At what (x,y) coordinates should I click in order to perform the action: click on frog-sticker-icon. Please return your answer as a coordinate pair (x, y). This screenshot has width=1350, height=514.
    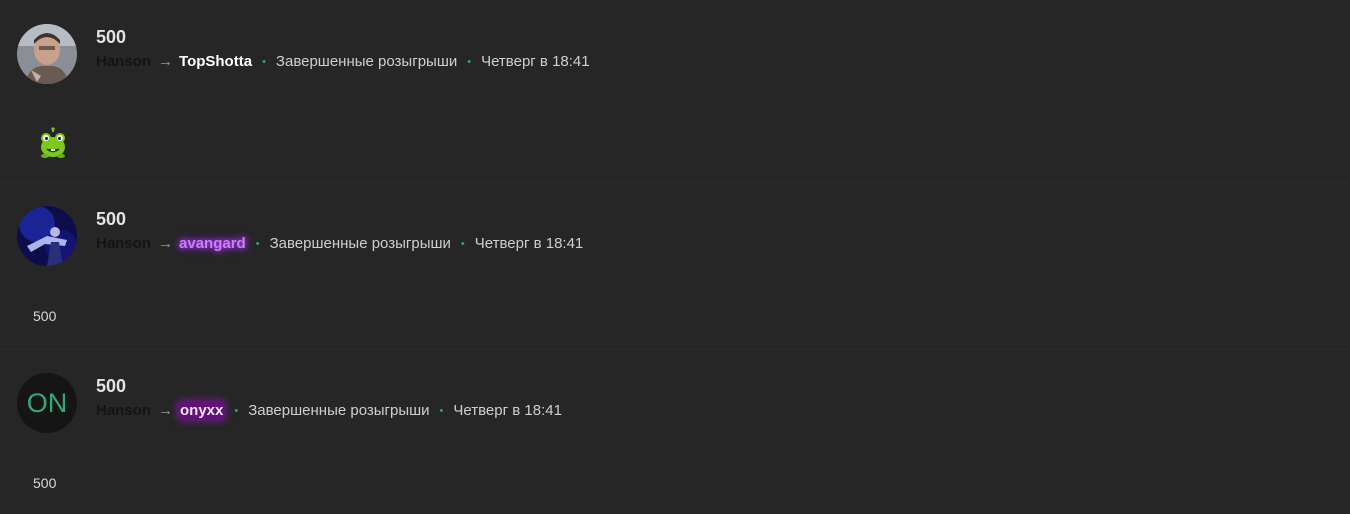
    Looking at the image, I should click on (53, 143).